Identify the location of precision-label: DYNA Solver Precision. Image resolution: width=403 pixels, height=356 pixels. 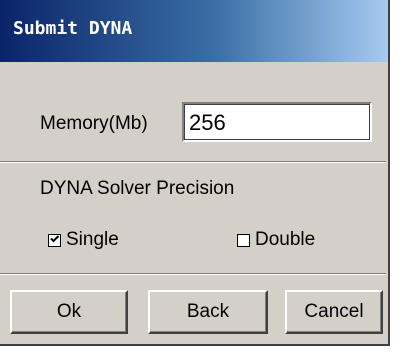
(137, 188).